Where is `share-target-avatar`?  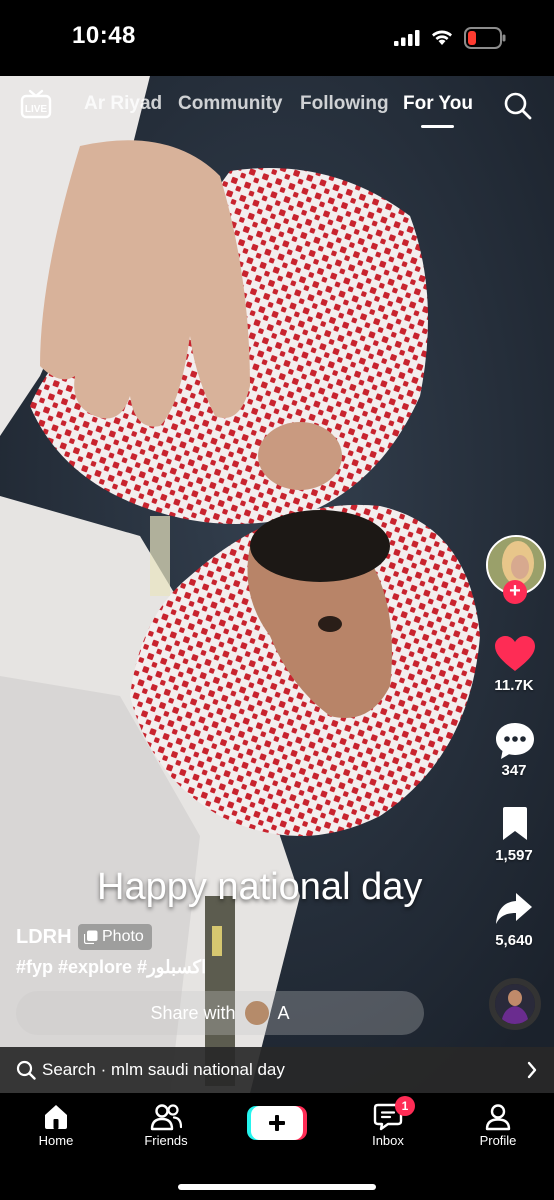
share-target-avatar is located at coordinates (256, 1013).